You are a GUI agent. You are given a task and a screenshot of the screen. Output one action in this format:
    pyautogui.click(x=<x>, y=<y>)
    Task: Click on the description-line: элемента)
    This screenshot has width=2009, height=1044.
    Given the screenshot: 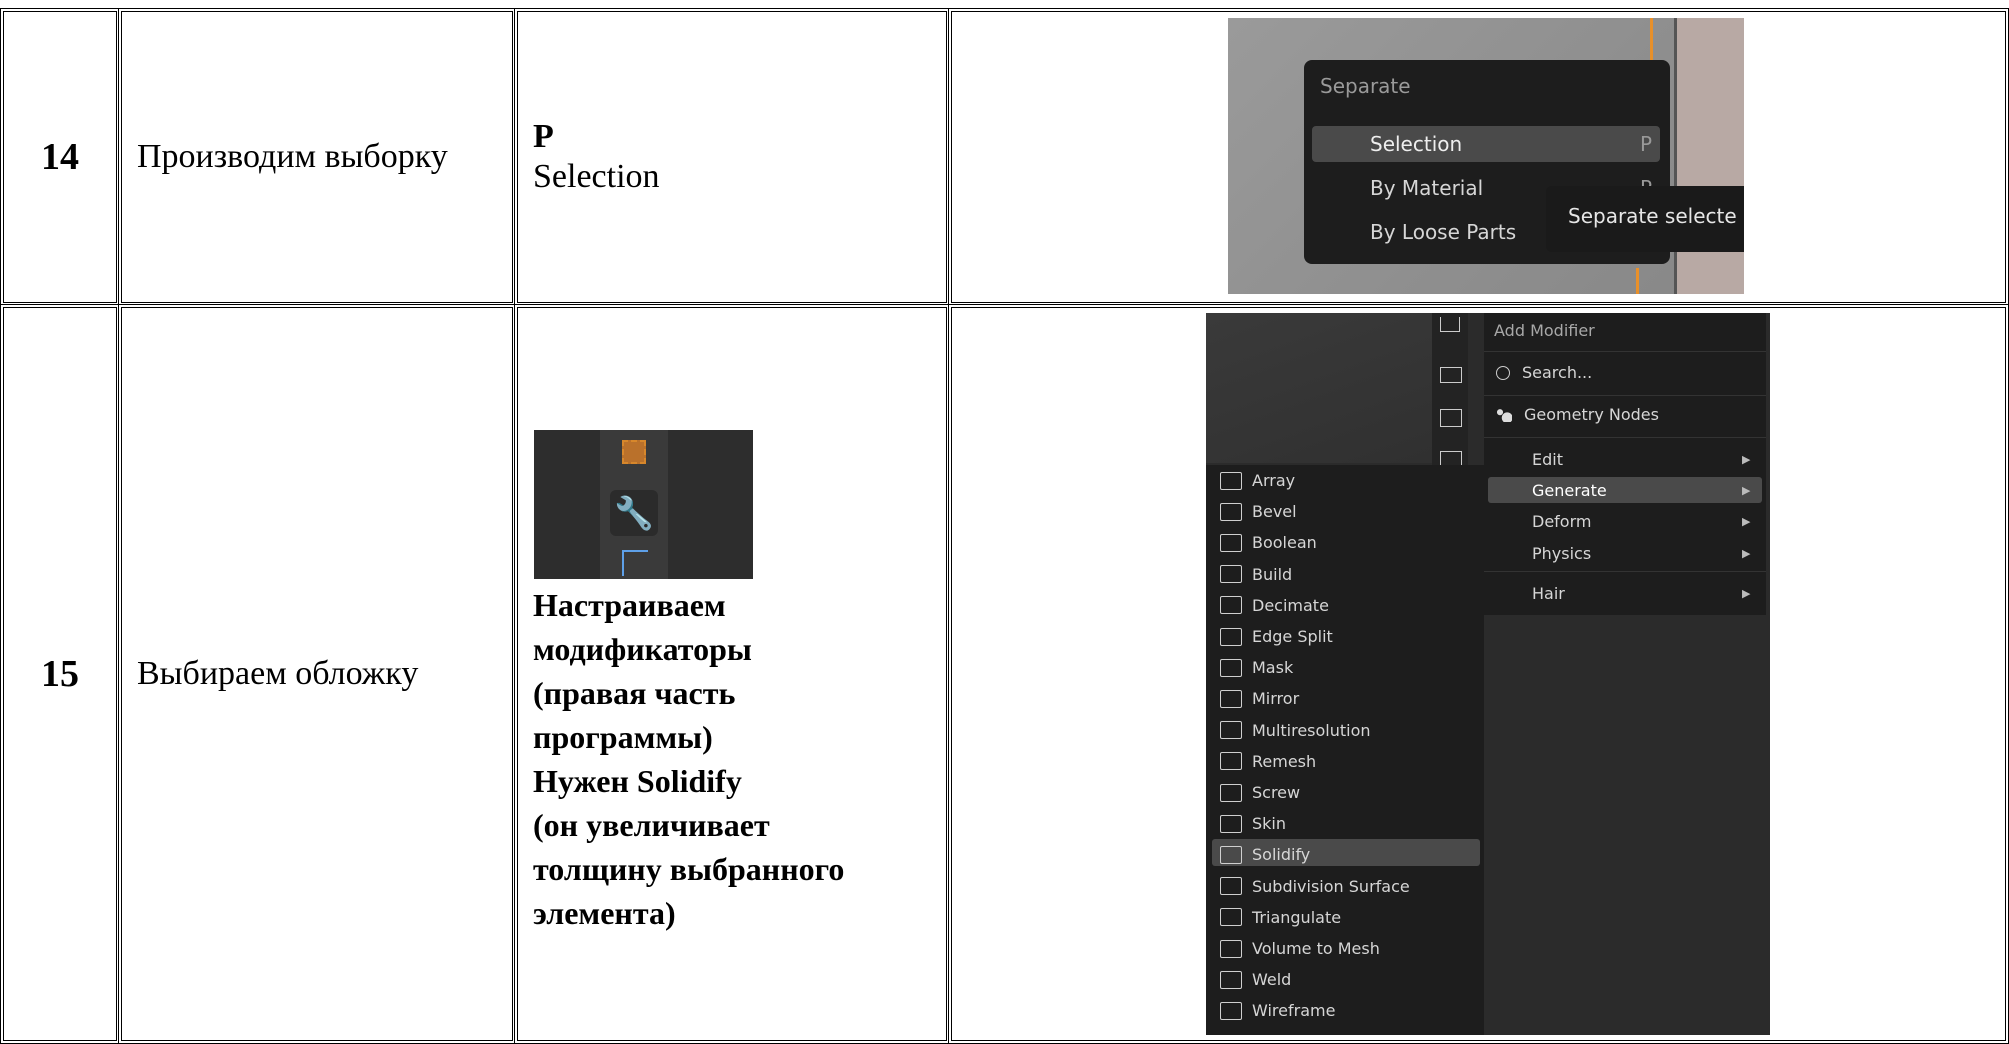 What is the action you would take?
    pyautogui.click(x=604, y=913)
    